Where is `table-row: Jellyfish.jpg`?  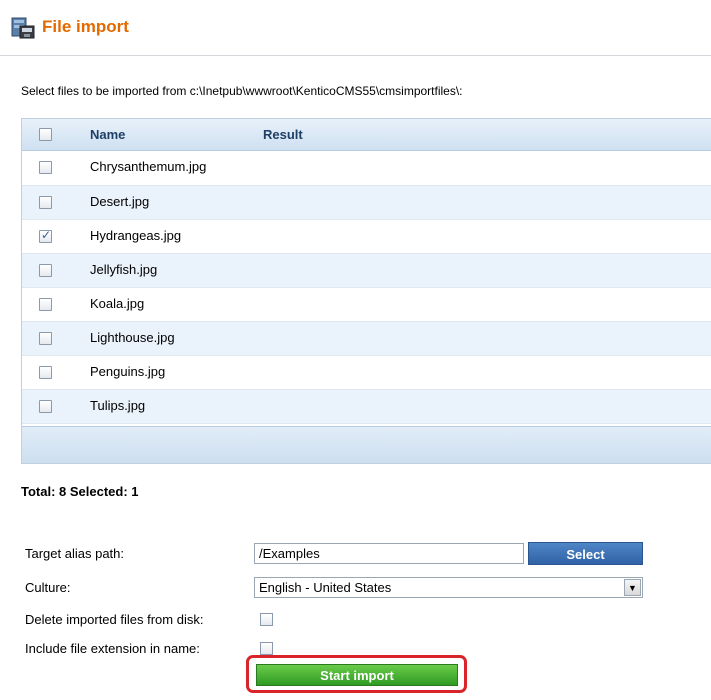 table-row: Jellyfish.jpg is located at coordinates (366, 271).